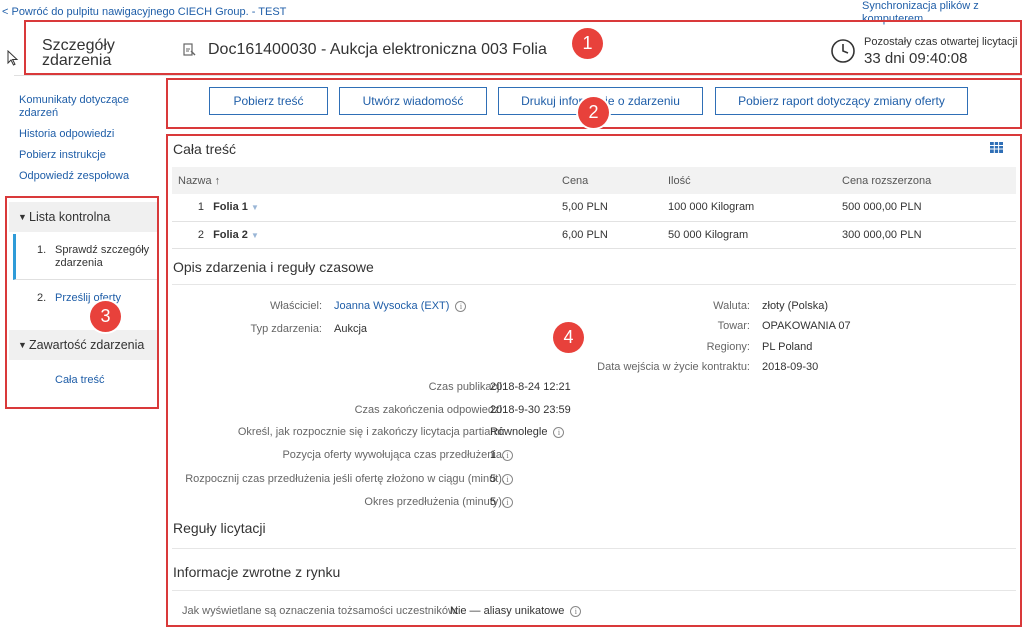 The height and width of the screenshot is (629, 1024). I want to click on mouse-cursor-icon, so click(13, 58).